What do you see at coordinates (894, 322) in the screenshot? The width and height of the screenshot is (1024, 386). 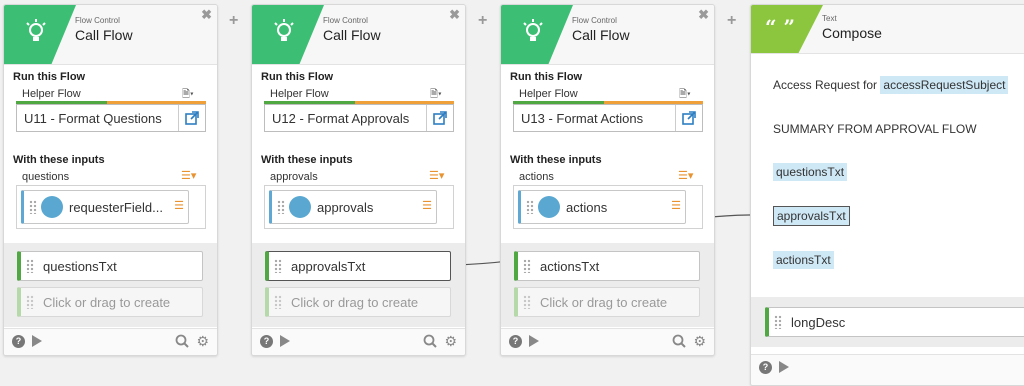 I see `output-variable: longDesc` at bounding box center [894, 322].